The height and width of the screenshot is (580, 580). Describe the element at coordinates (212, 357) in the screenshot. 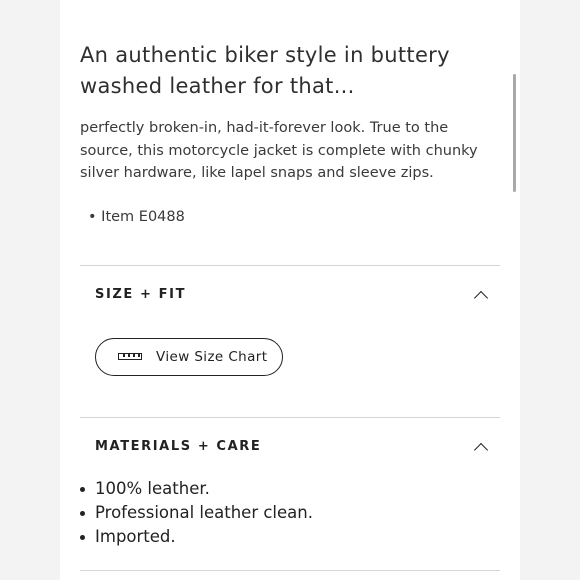

I see `view-size-chart-label: View Size Chart` at that location.